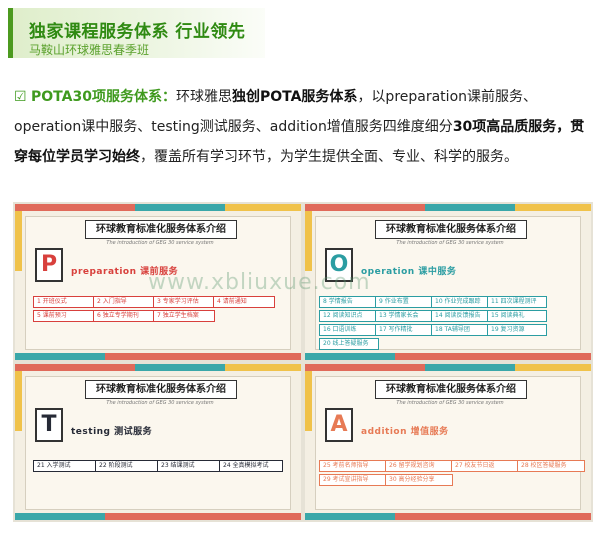  I want to click on service-item: 12 阅读知识点, so click(349, 316).